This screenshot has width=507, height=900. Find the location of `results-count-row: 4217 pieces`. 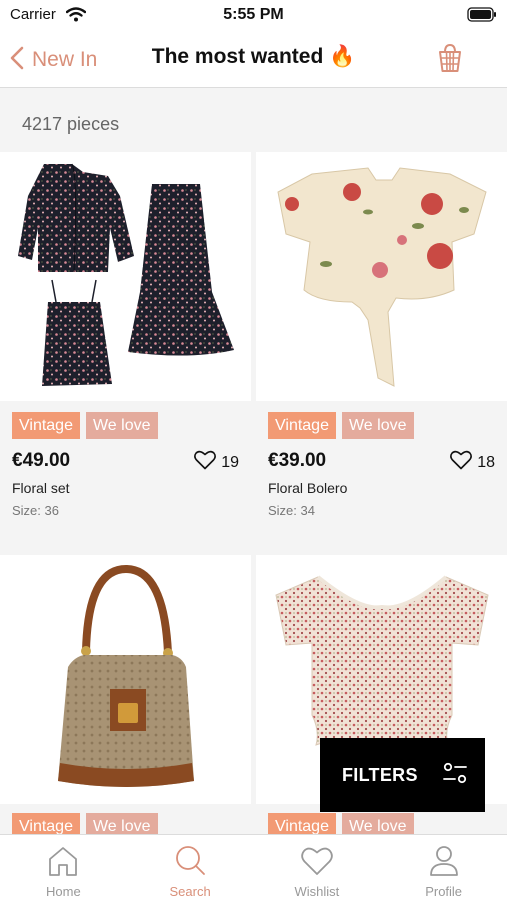

results-count-row: 4217 pieces is located at coordinates (253, 120).